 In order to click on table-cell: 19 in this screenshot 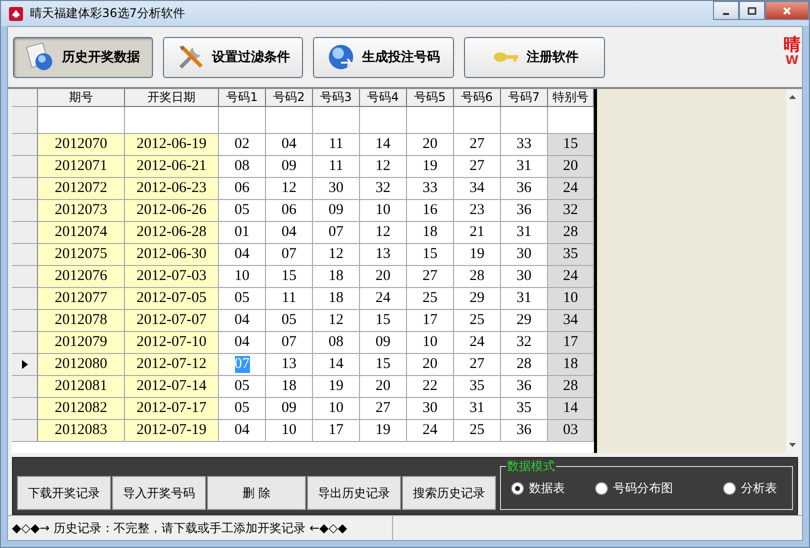, I will do `click(430, 167)`.